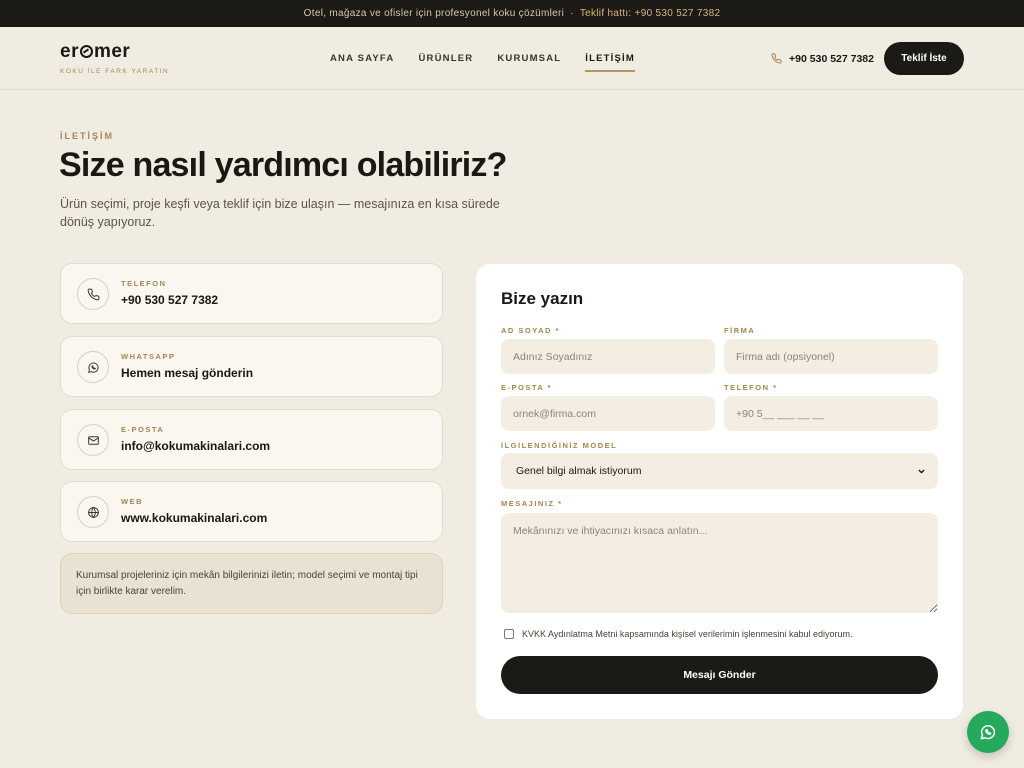 Image resolution: width=1024 pixels, height=768 pixels. I want to click on header-phone-text: +90 530 527 7382, so click(831, 58).